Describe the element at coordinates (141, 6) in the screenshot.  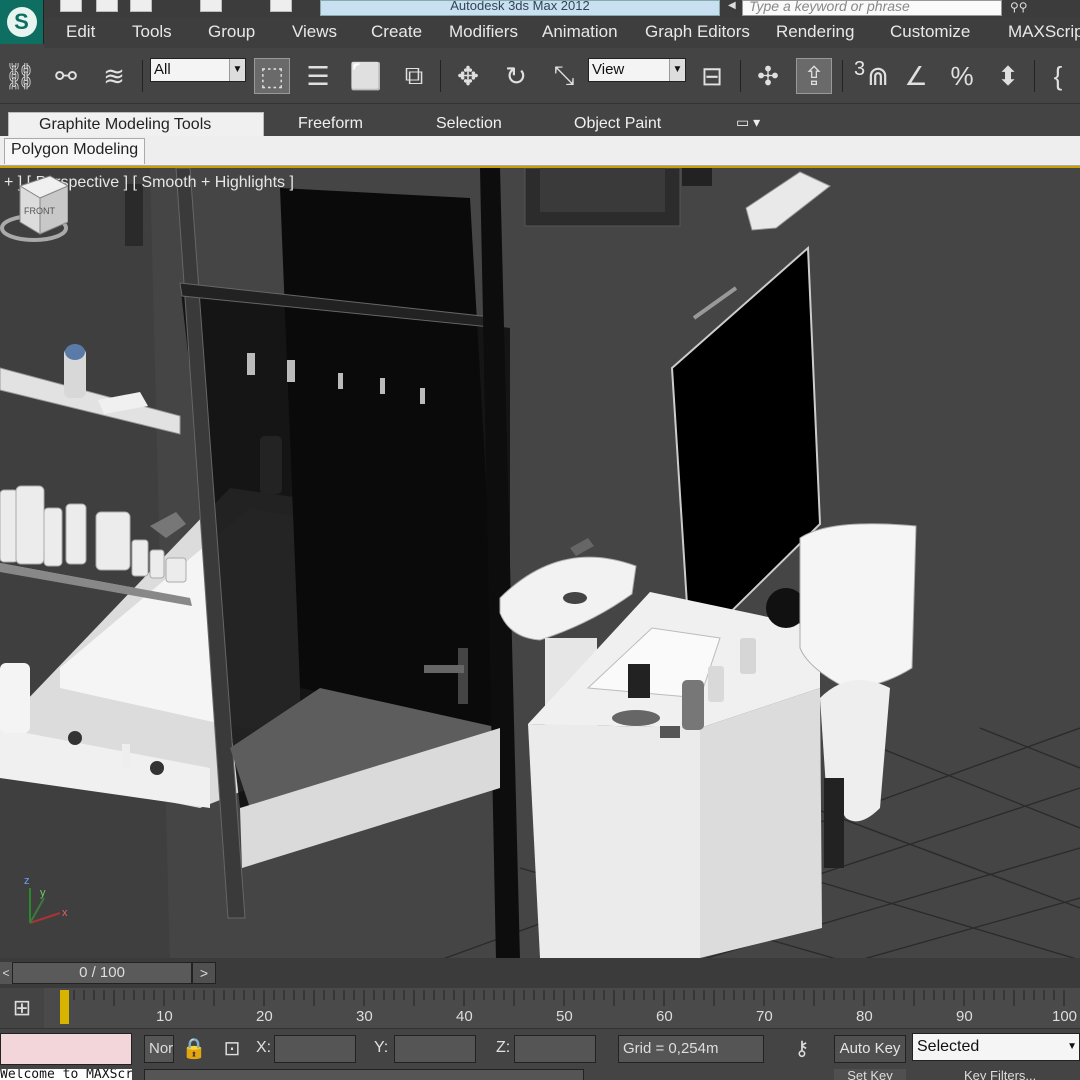
I see `save-file-icon` at that location.